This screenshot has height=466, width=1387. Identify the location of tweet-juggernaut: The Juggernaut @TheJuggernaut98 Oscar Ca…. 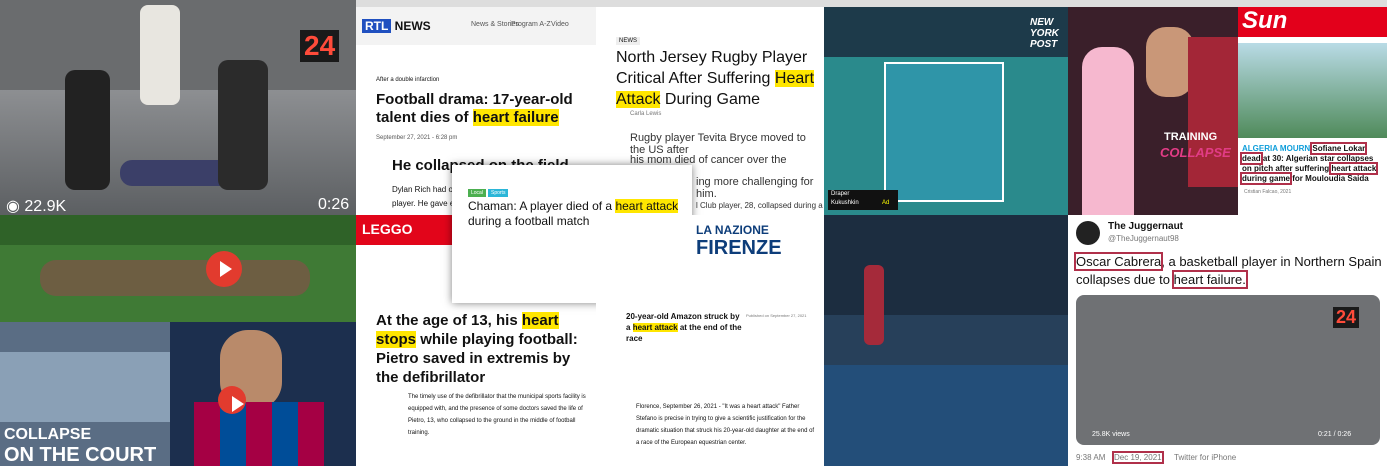
(1227, 340).